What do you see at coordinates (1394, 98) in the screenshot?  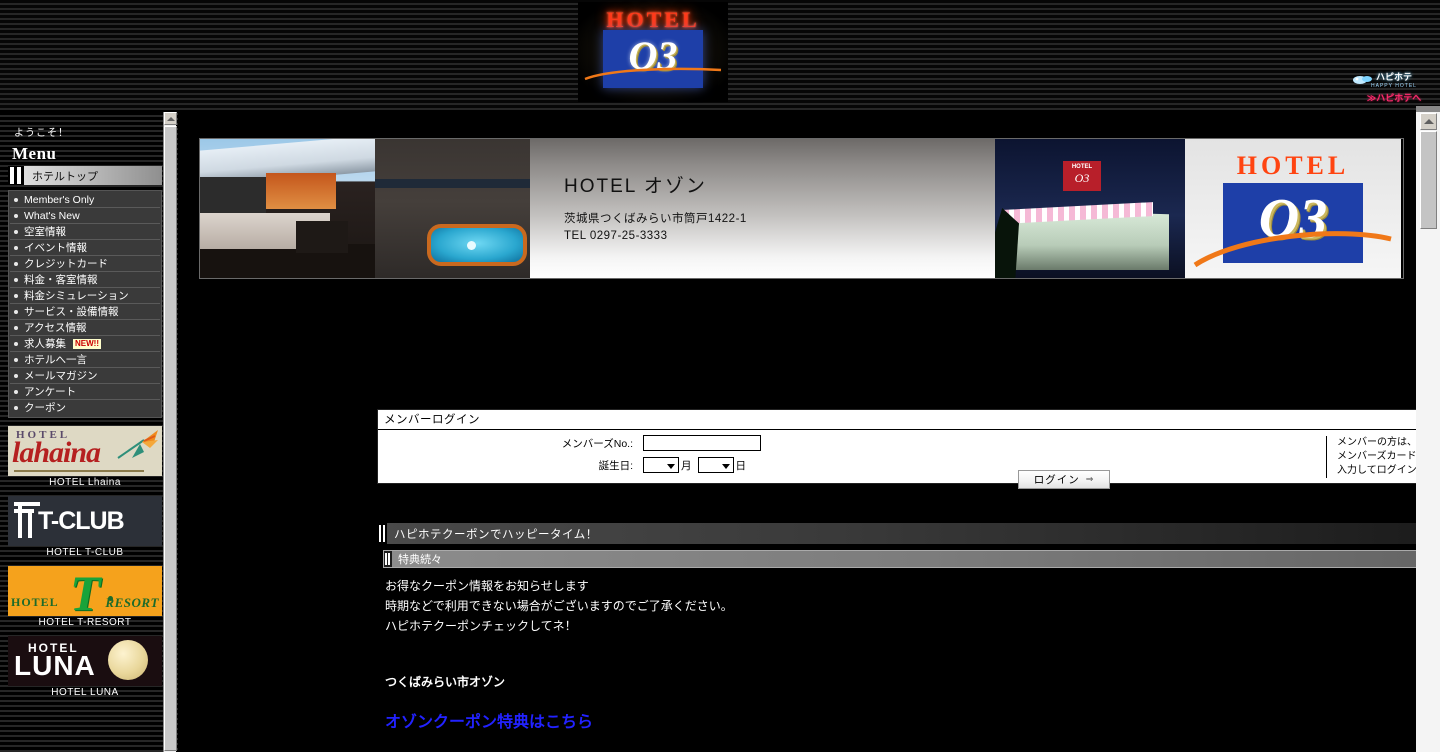 I see `happy-hotel-link: ≫ハピホテへ` at bounding box center [1394, 98].